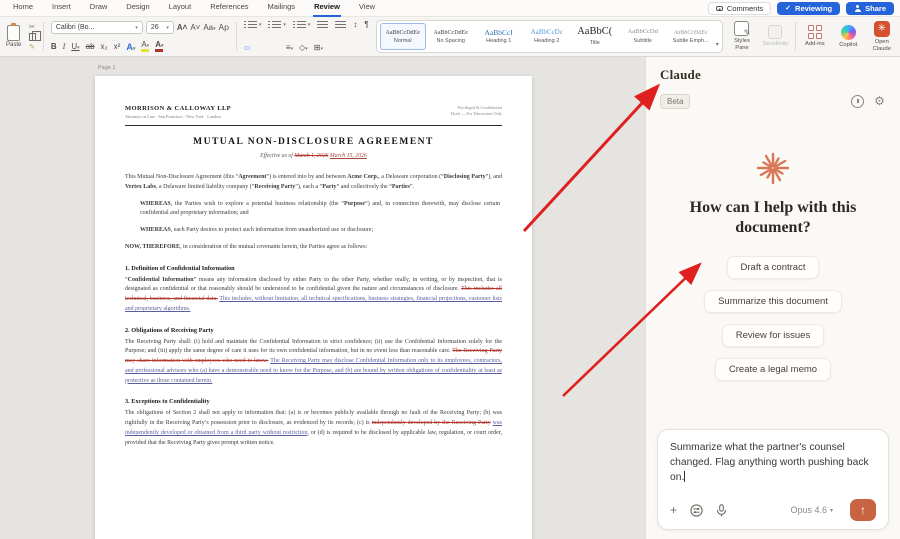 The image size is (900, 539). Describe the element at coordinates (252, 25) in the screenshot. I see `bullets-button: ▾` at that location.